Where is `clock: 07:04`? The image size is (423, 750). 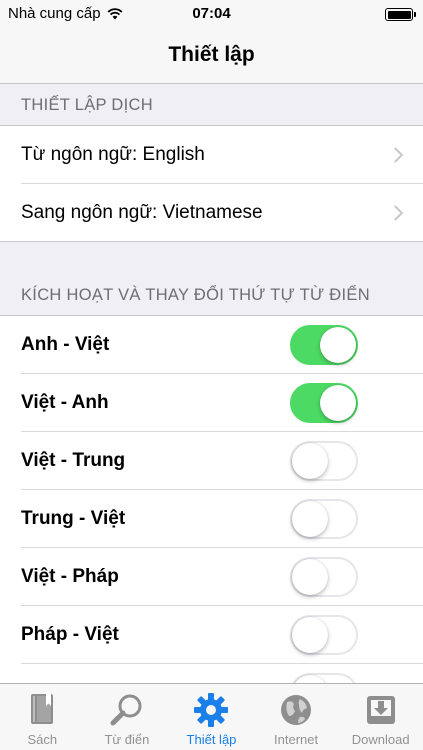 clock: 07:04 is located at coordinates (211, 13).